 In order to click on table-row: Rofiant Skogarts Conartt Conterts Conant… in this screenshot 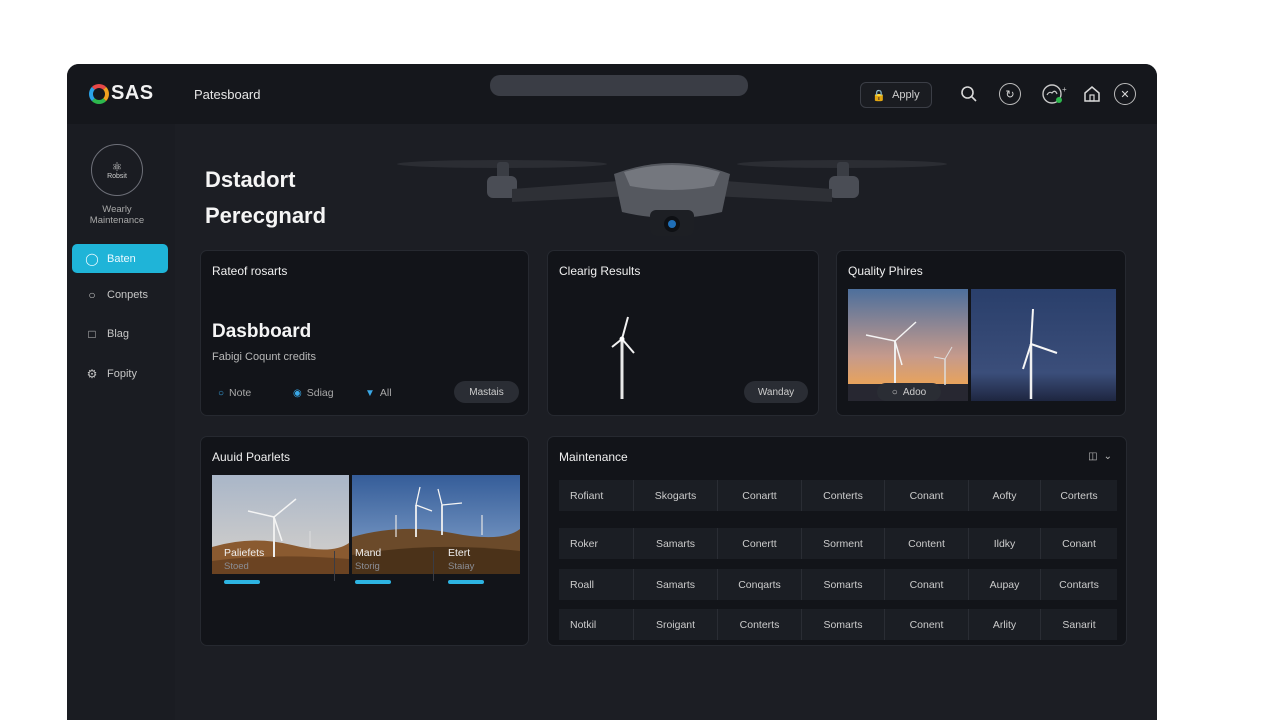, I will do `click(838, 495)`.